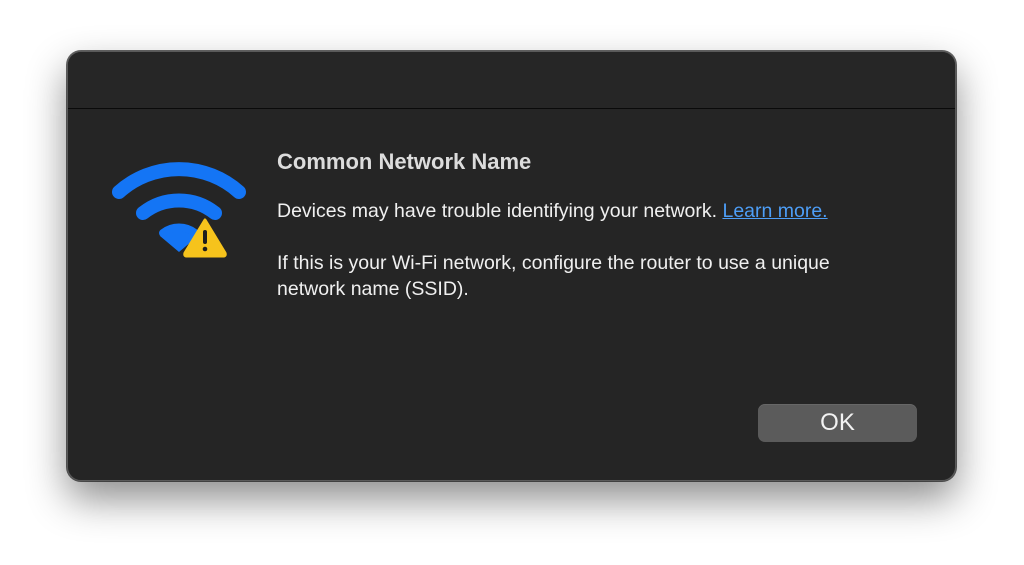 Image resolution: width=1024 pixels, height=565 pixels. What do you see at coordinates (774, 211) in the screenshot?
I see `learn-more-link: Learn more.` at bounding box center [774, 211].